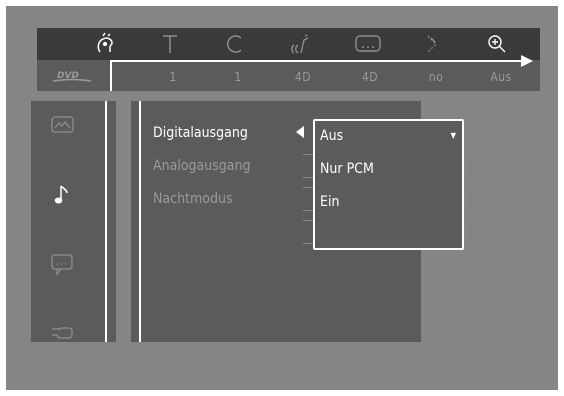  Describe the element at coordinates (173, 77) in the screenshot. I see `top-value-1: 1` at that location.